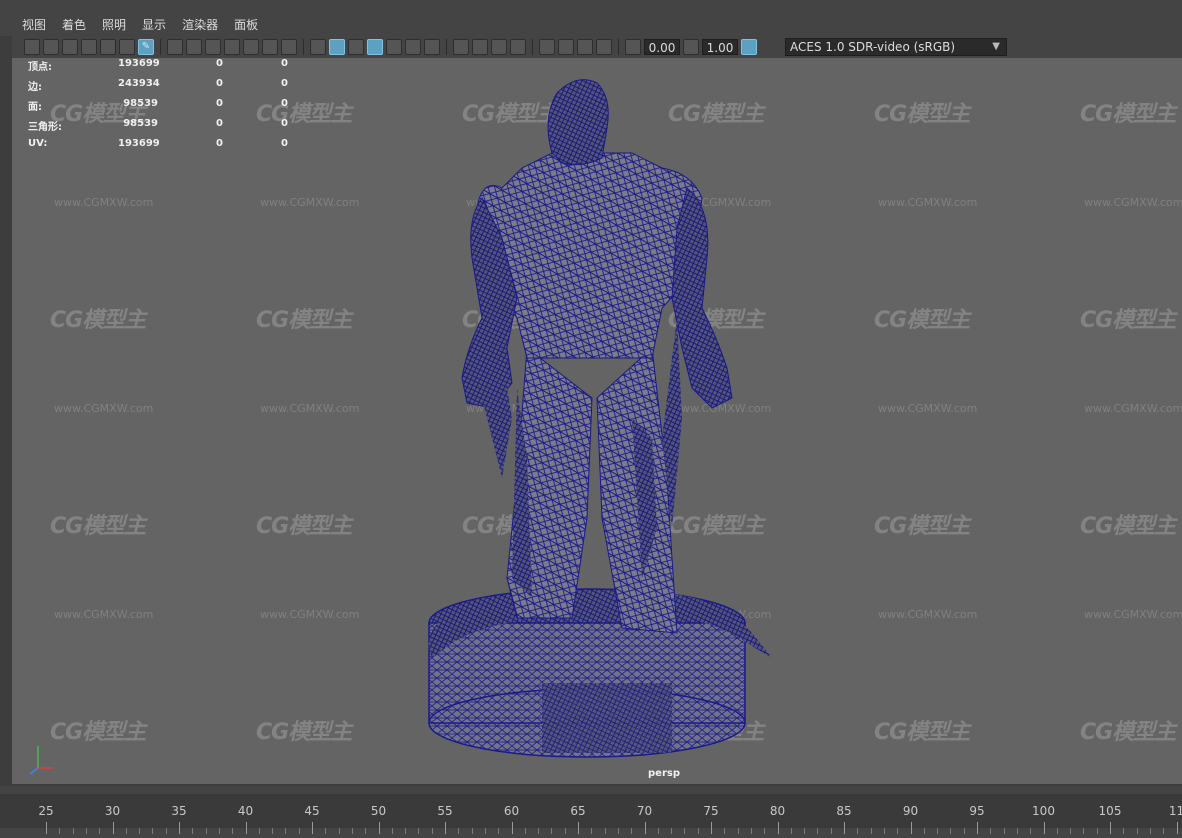  I want to click on color-management-select: ACES 1.0 SDR-video (sRGB) ▼, so click(896, 47).